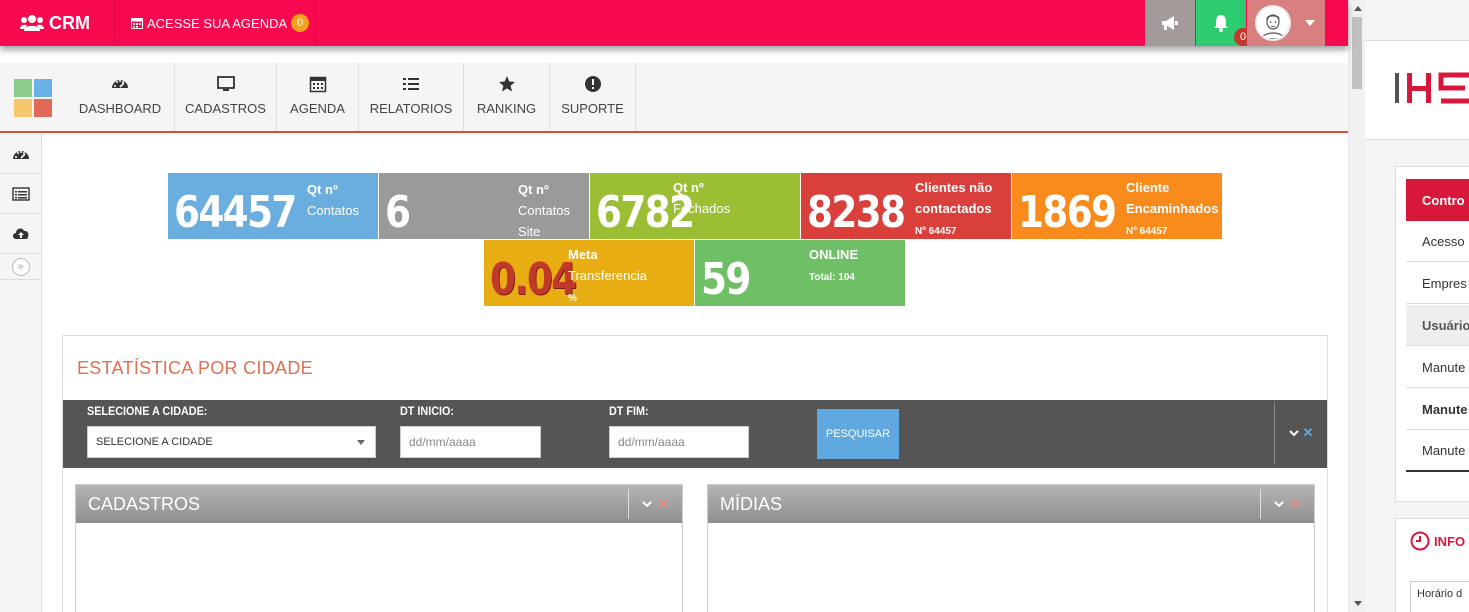 This screenshot has height=612, width=1469. Describe the element at coordinates (300, 23) in the screenshot. I see `agenda-count-badge: 0` at that location.